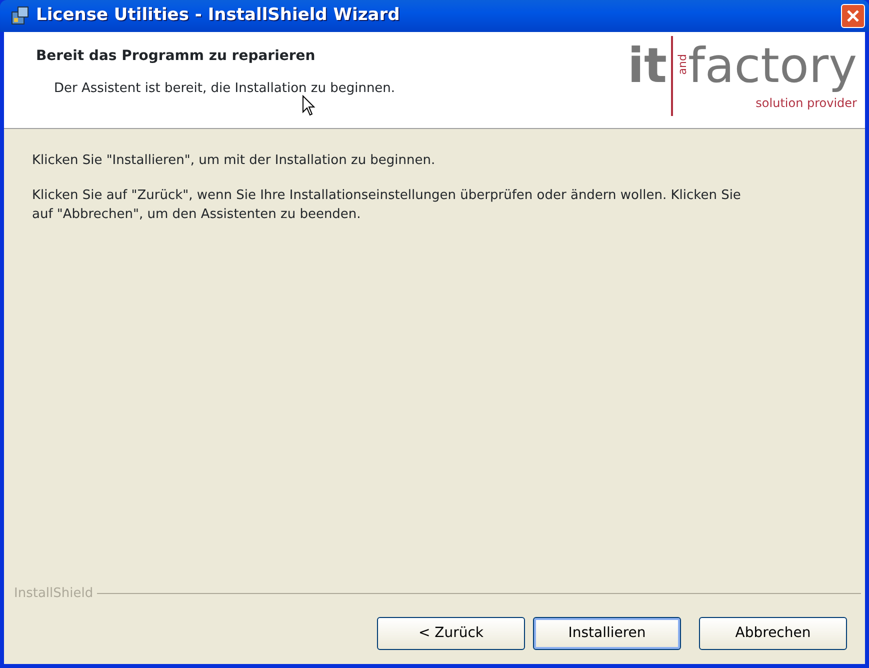  I want to click on logo-text: it, so click(647, 66).